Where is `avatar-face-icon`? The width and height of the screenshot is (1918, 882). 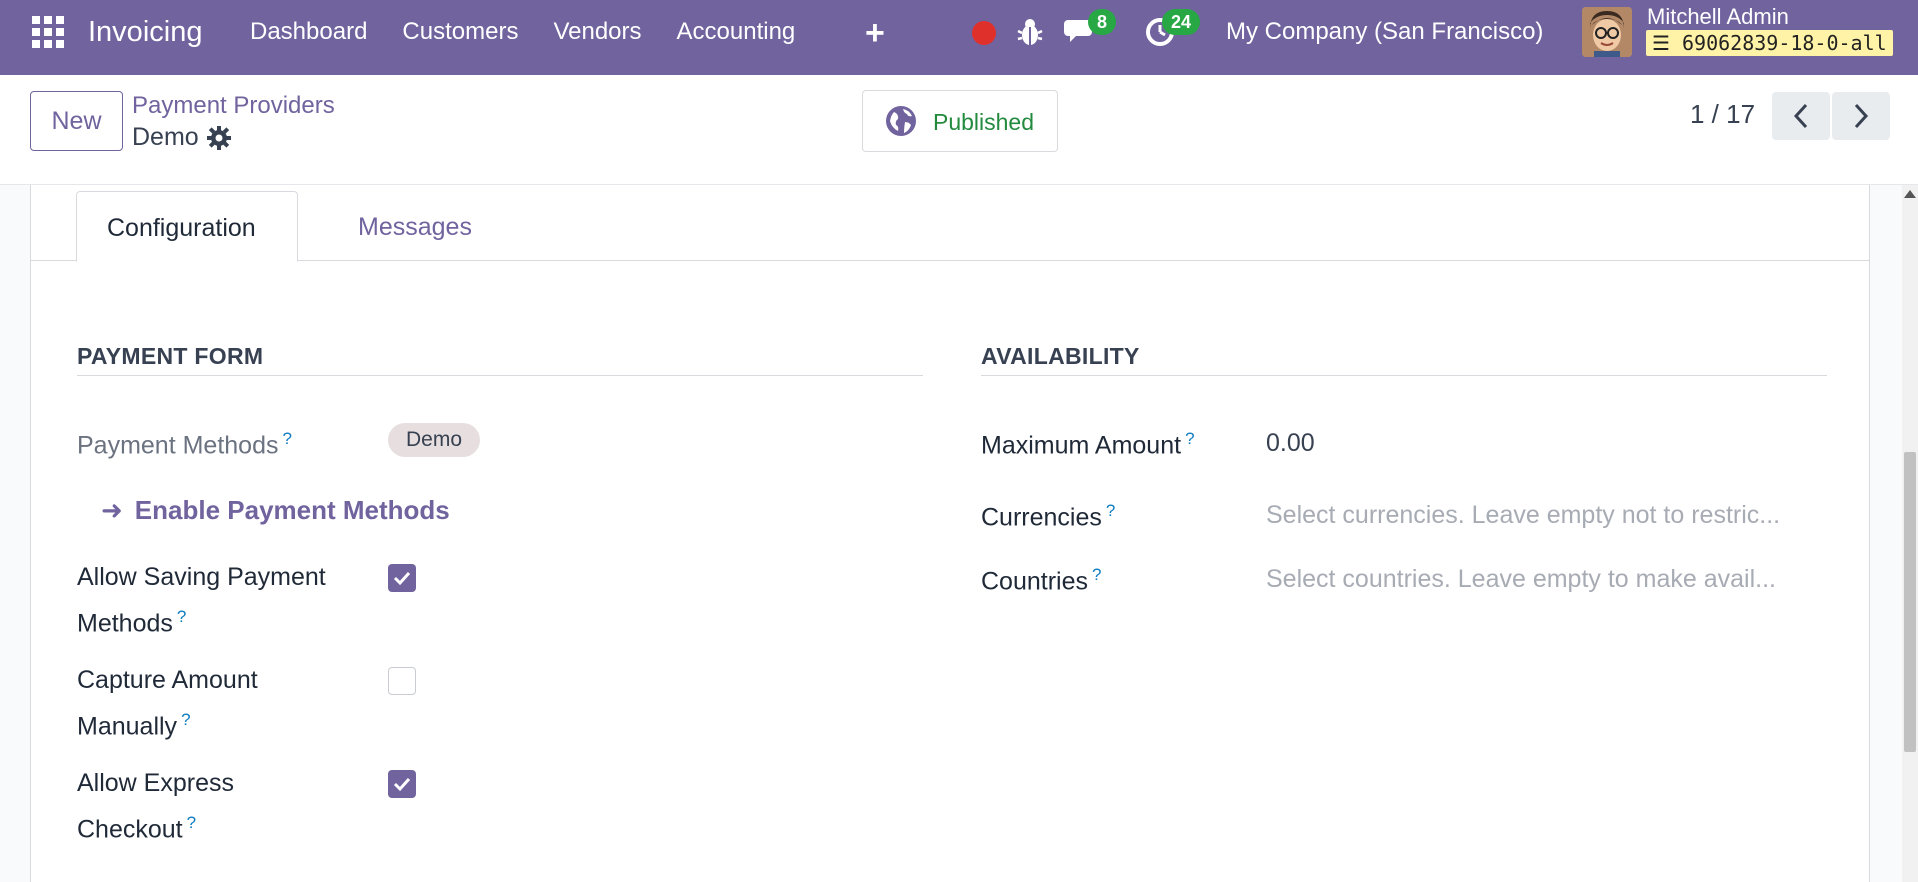 avatar-face-icon is located at coordinates (1607, 32).